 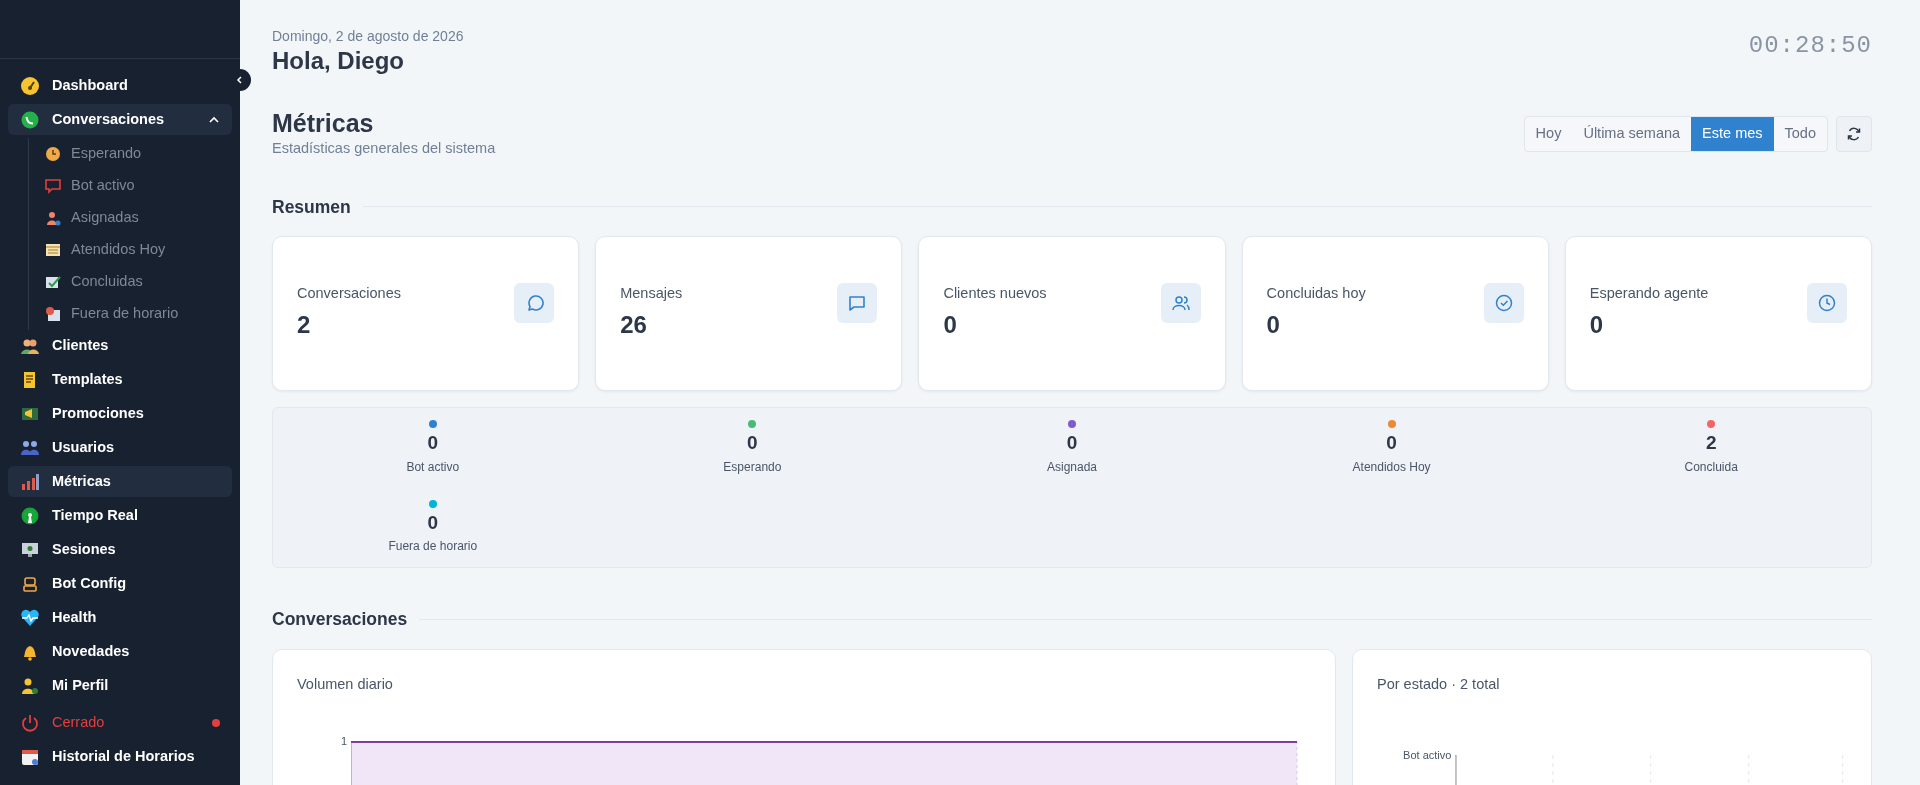 I want to click on sidebar-item: Mi Perfil, so click(x=120, y=685).